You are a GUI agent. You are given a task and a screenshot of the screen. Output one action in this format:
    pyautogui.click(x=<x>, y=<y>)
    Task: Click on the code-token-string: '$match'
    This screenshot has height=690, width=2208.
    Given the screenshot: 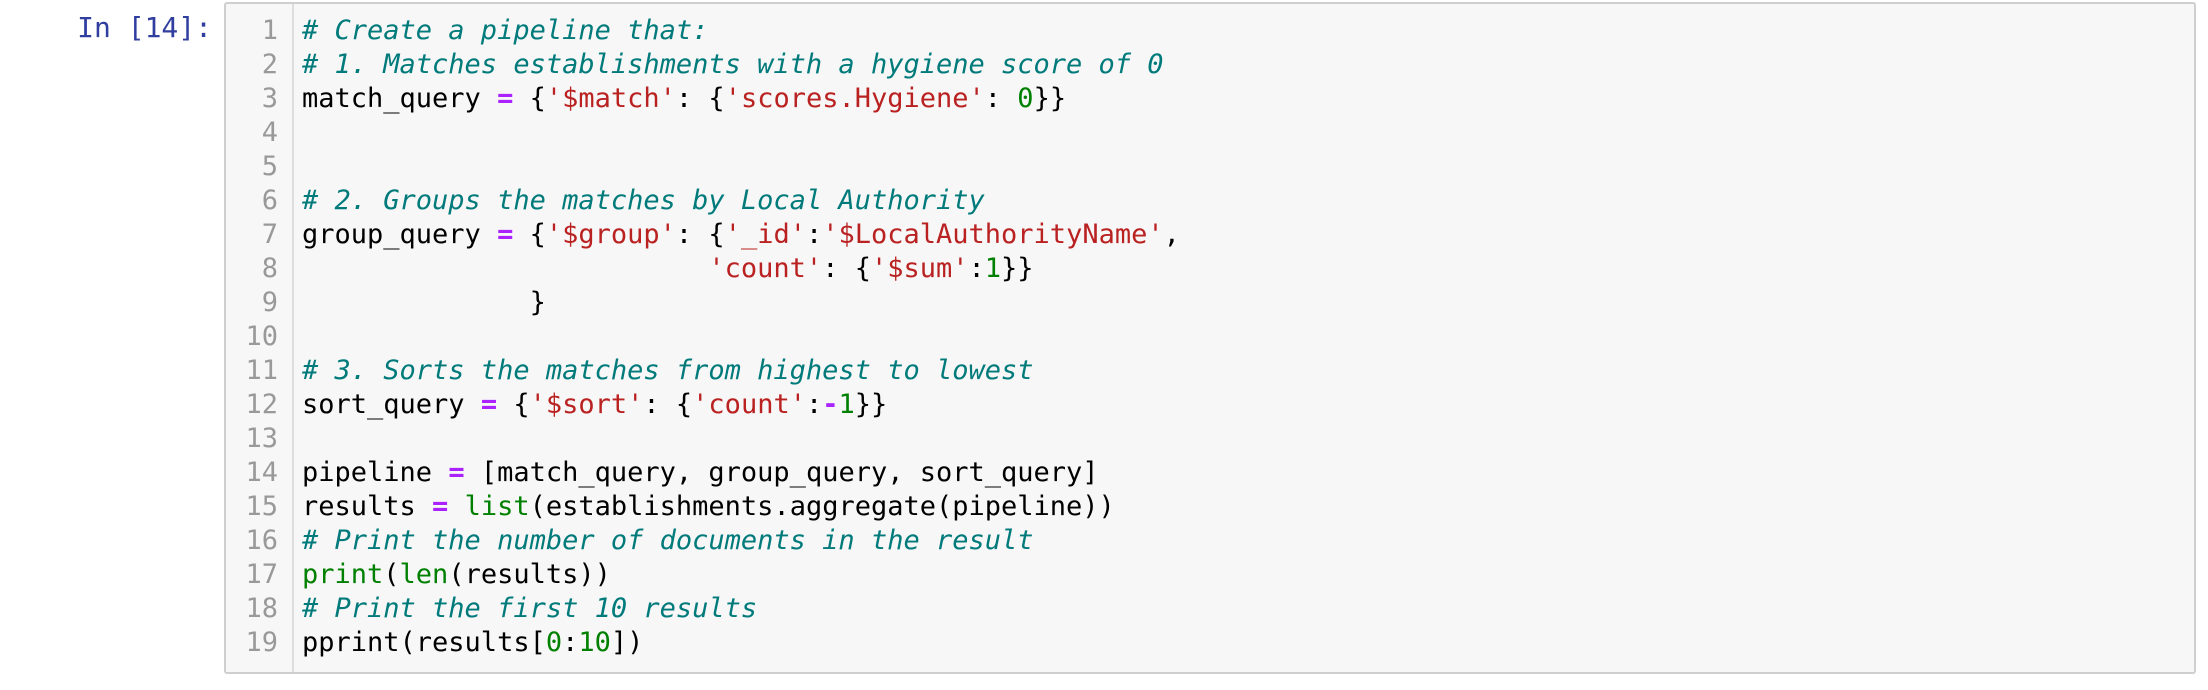 What is the action you would take?
    pyautogui.click(x=610, y=98)
    